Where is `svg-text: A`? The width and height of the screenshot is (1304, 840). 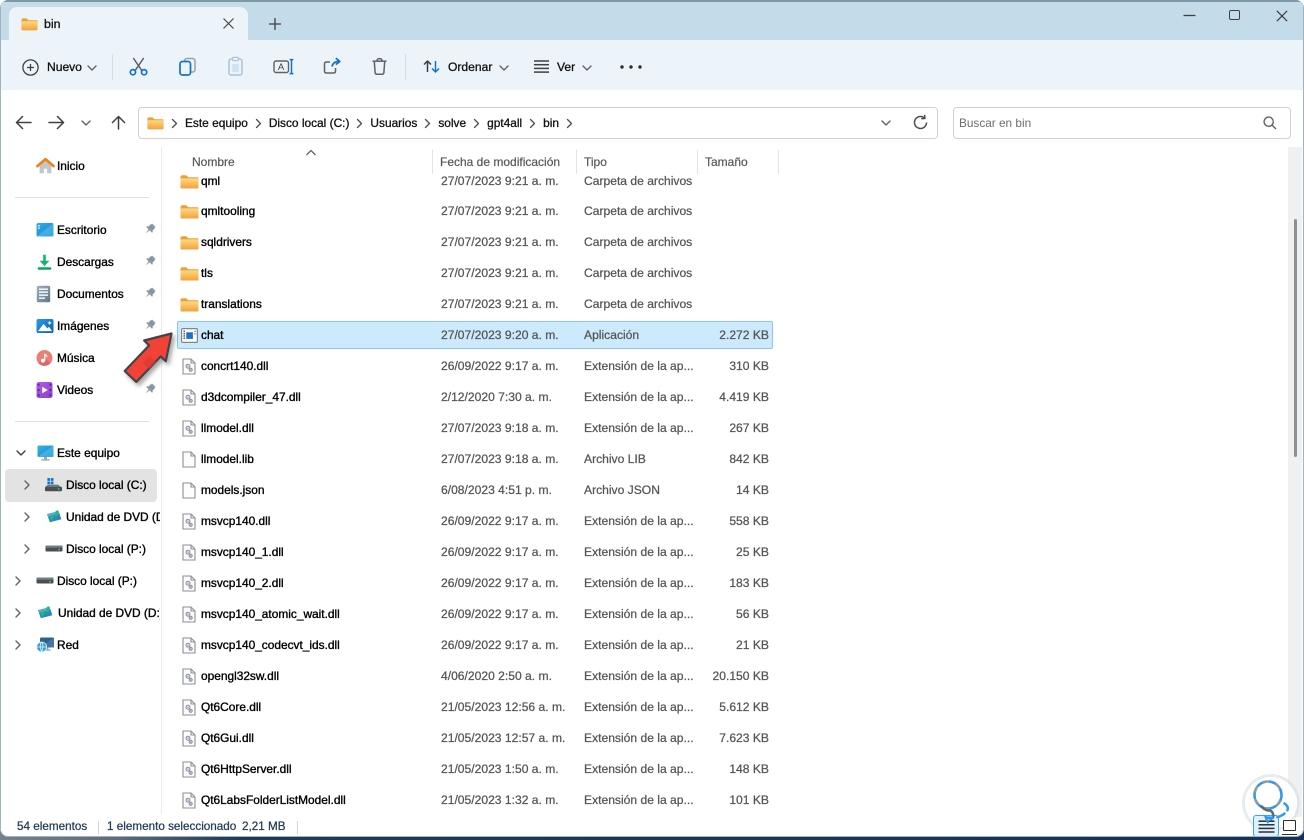
svg-text: A is located at coordinates (281, 67).